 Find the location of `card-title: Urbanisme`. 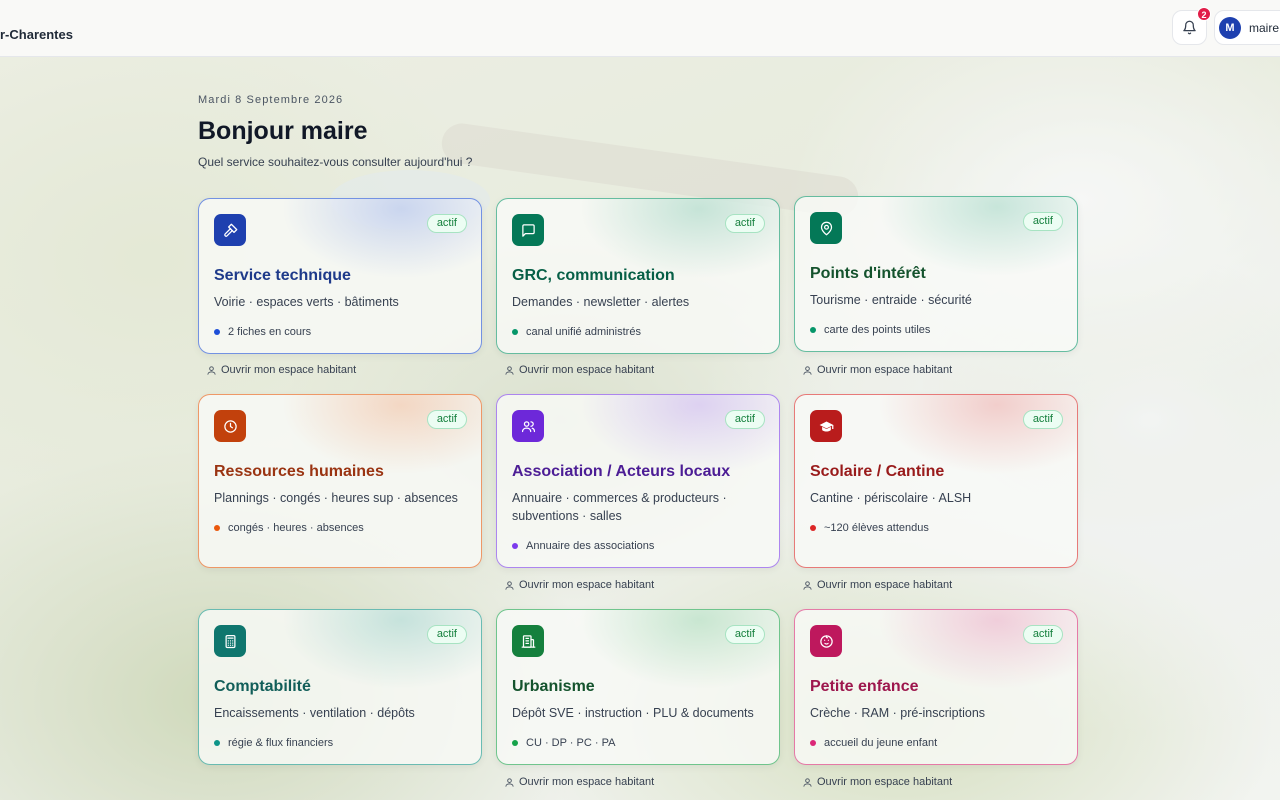

card-title: Urbanisme is located at coordinates (553, 686).